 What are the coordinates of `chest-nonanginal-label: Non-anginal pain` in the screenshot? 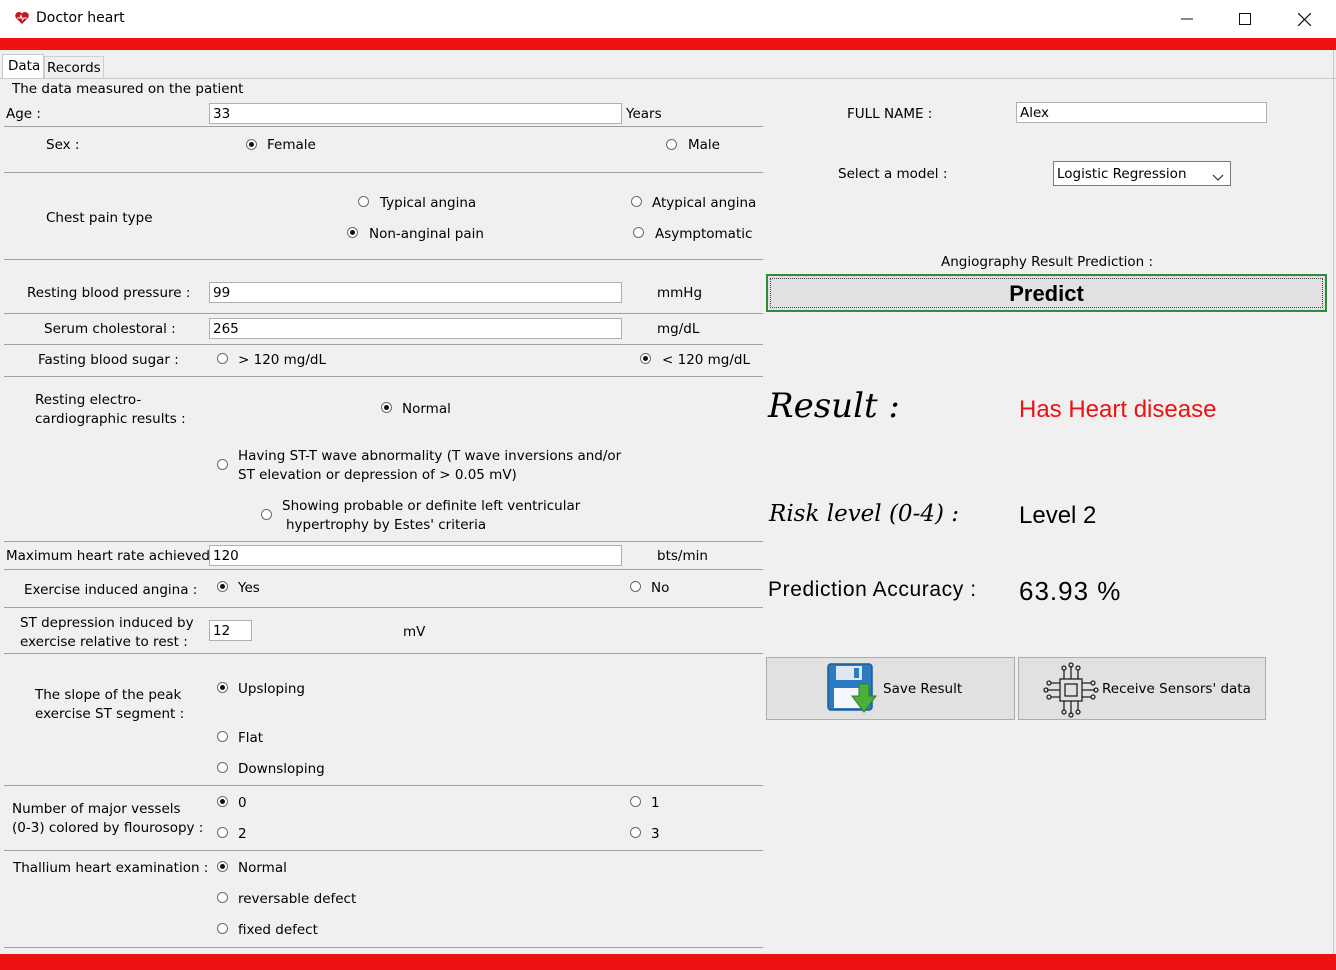 It's located at (426, 234).